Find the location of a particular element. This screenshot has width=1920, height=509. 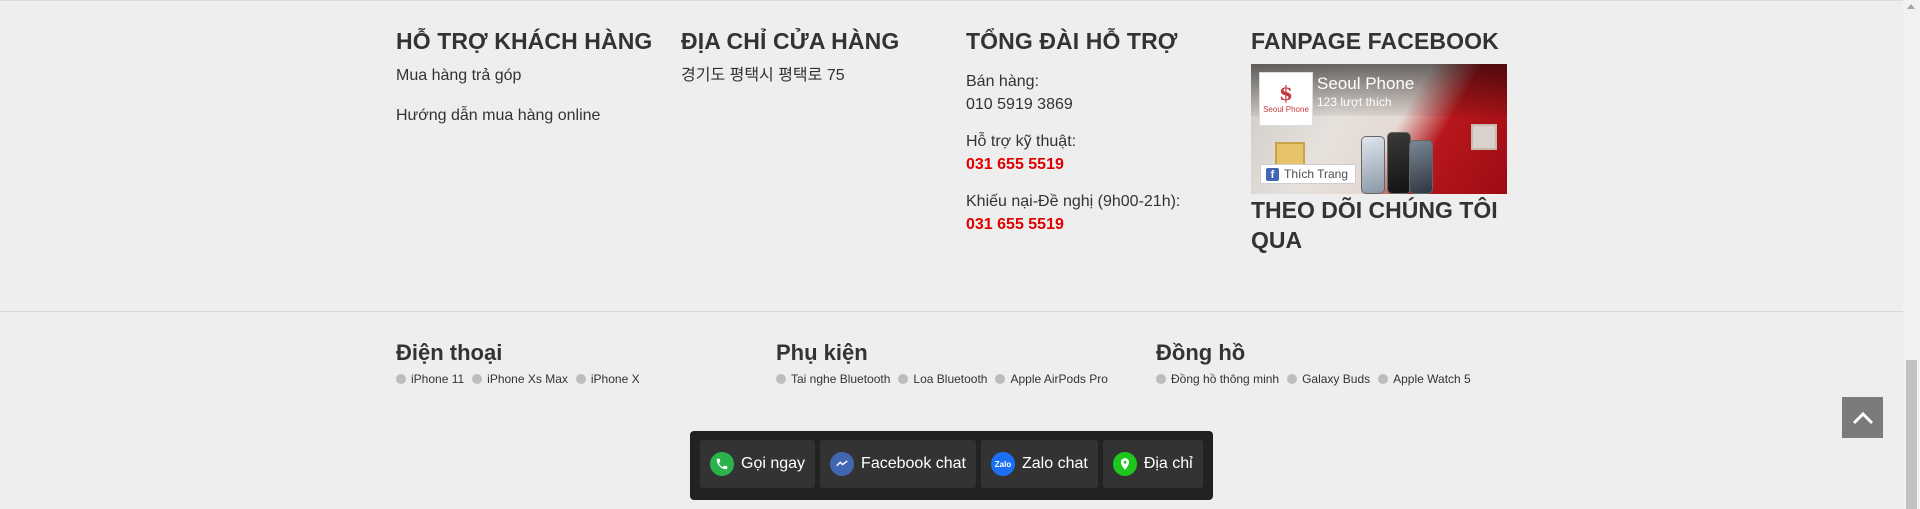

support-title: HỖ TRỢ KHÁCH HÀNG is located at coordinates (524, 41).